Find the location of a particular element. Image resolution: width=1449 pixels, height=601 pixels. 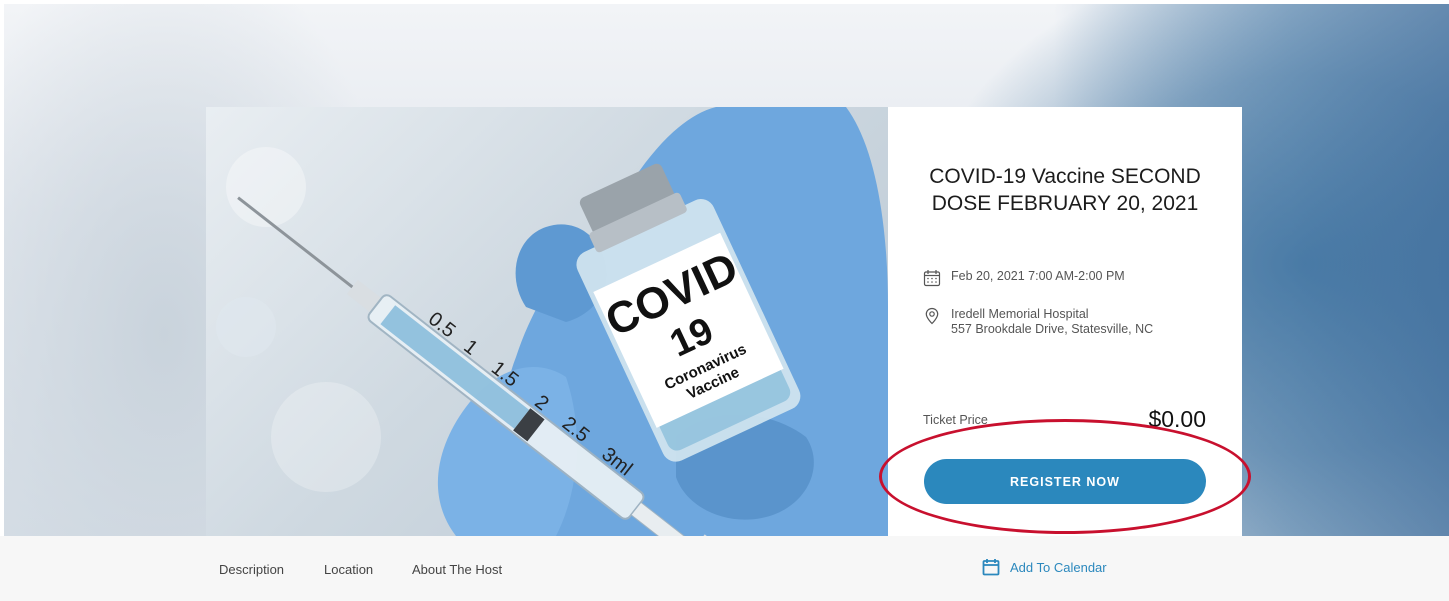

location-name: Iredell Memorial Hospital is located at coordinates (1020, 314).